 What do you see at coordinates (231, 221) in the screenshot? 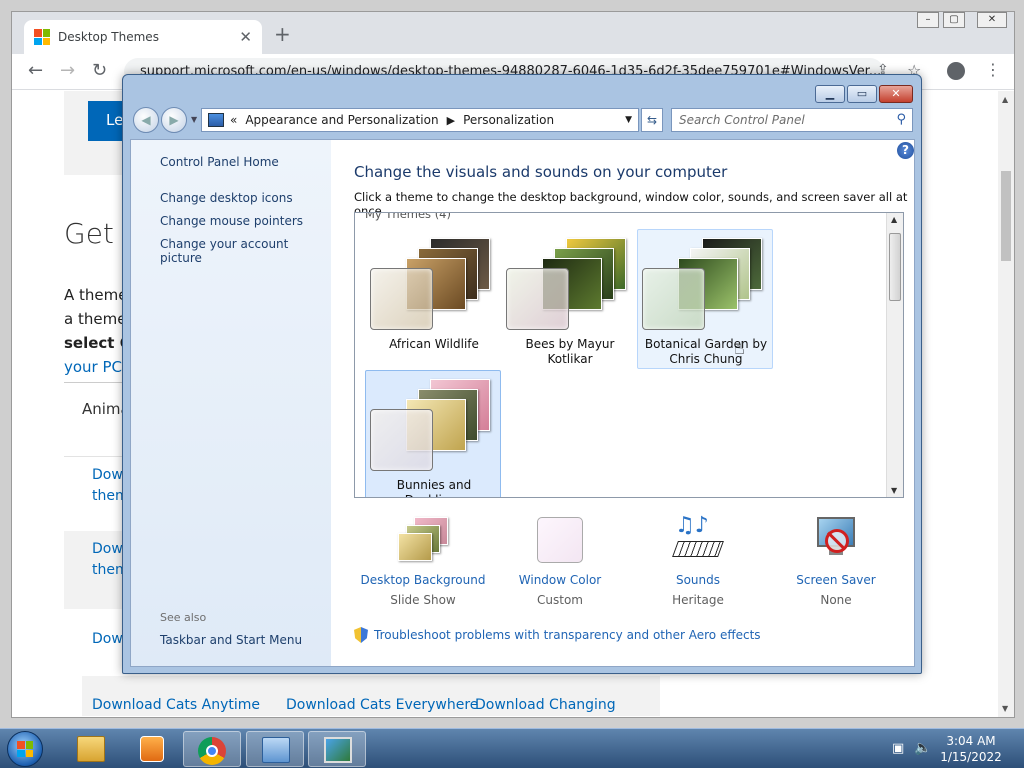
I see `sidebar-item-mouse-pointers: Change mouse pointers` at bounding box center [231, 221].